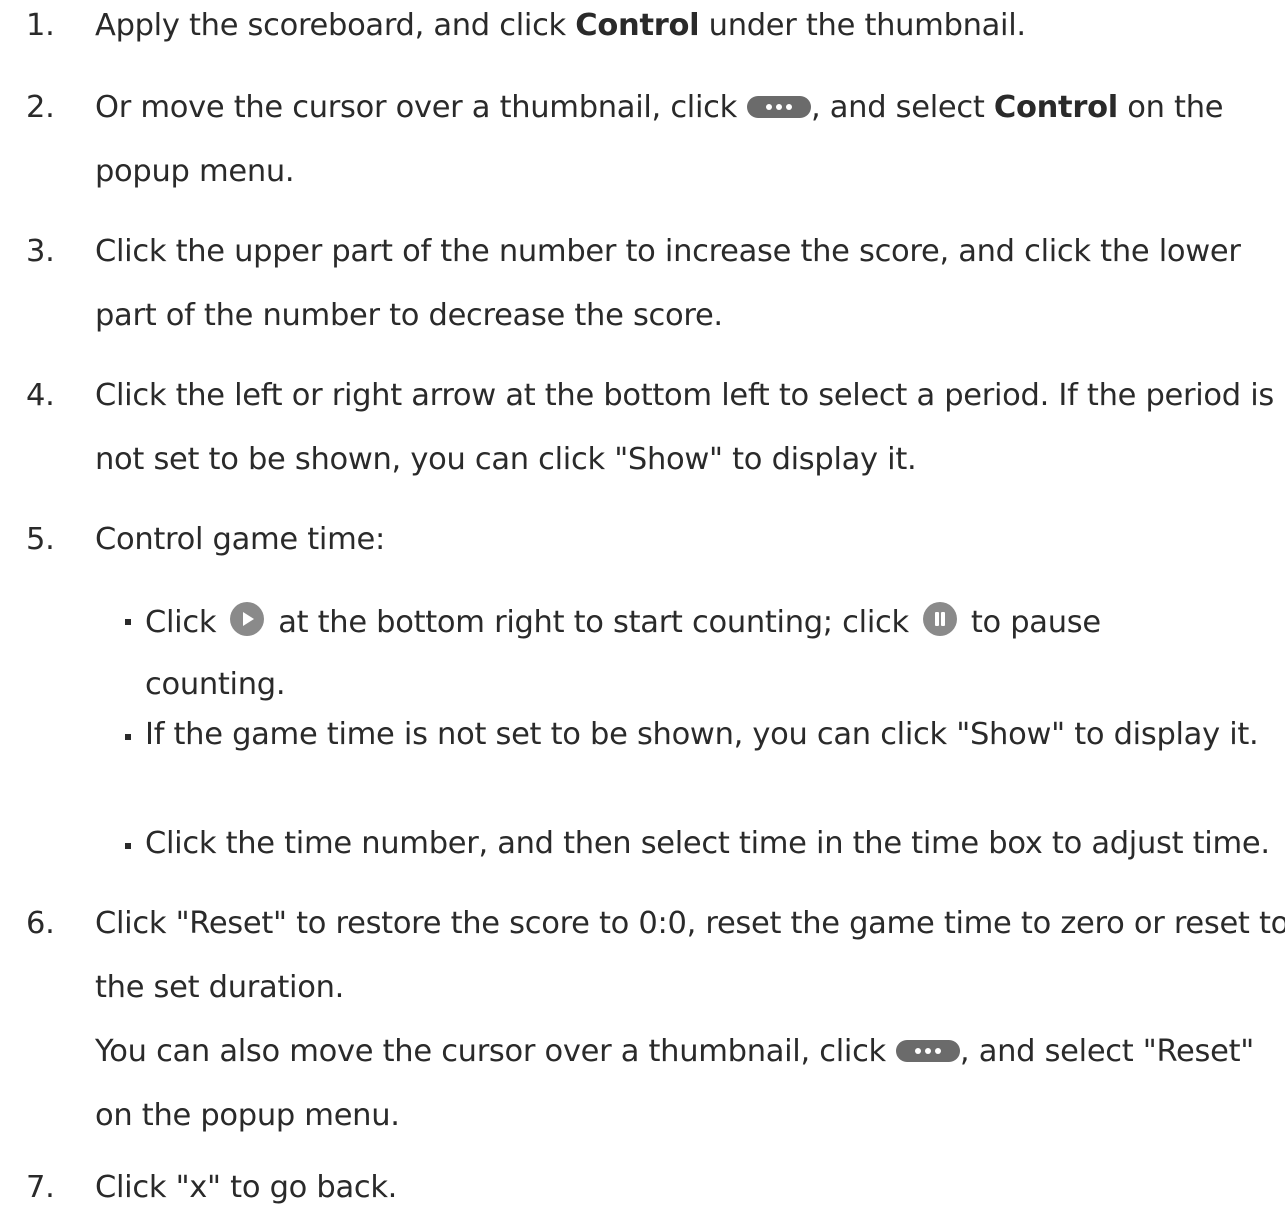 The width and height of the screenshot is (1285, 1215). What do you see at coordinates (246, 1187) in the screenshot?
I see `step-7-line-1: Click "x" to go back.` at bounding box center [246, 1187].